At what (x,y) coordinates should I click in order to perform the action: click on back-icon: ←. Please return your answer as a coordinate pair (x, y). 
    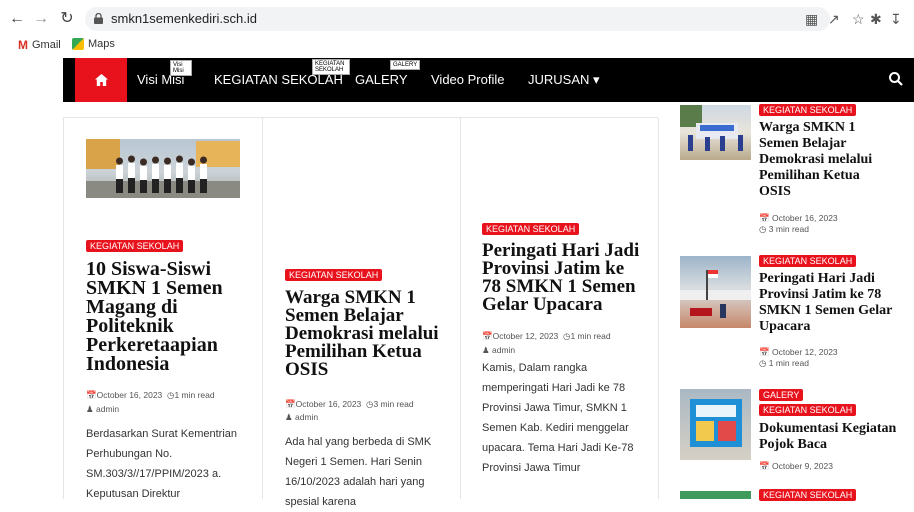
    Looking at the image, I should click on (17, 19).